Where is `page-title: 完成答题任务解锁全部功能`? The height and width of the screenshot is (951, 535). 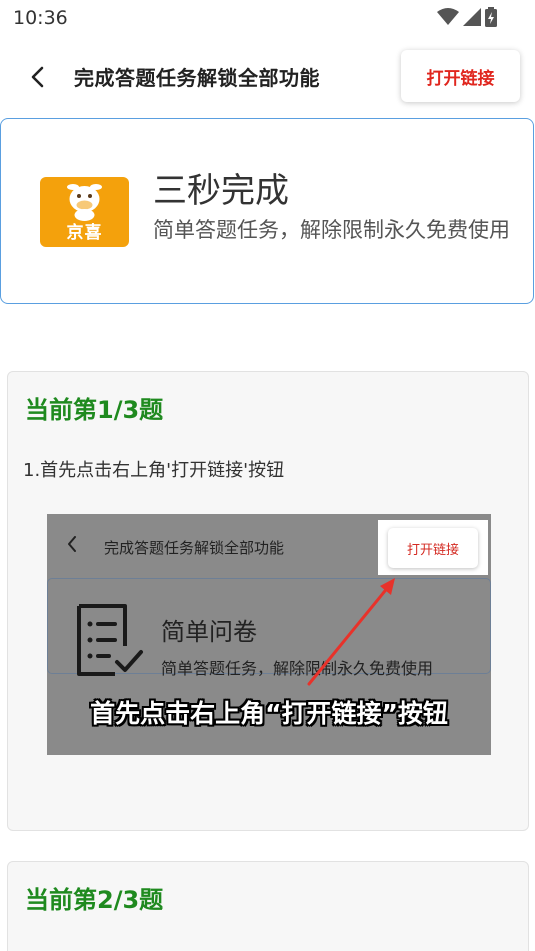
page-title: 完成答题任务解锁全部功能 is located at coordinates (197, 78).